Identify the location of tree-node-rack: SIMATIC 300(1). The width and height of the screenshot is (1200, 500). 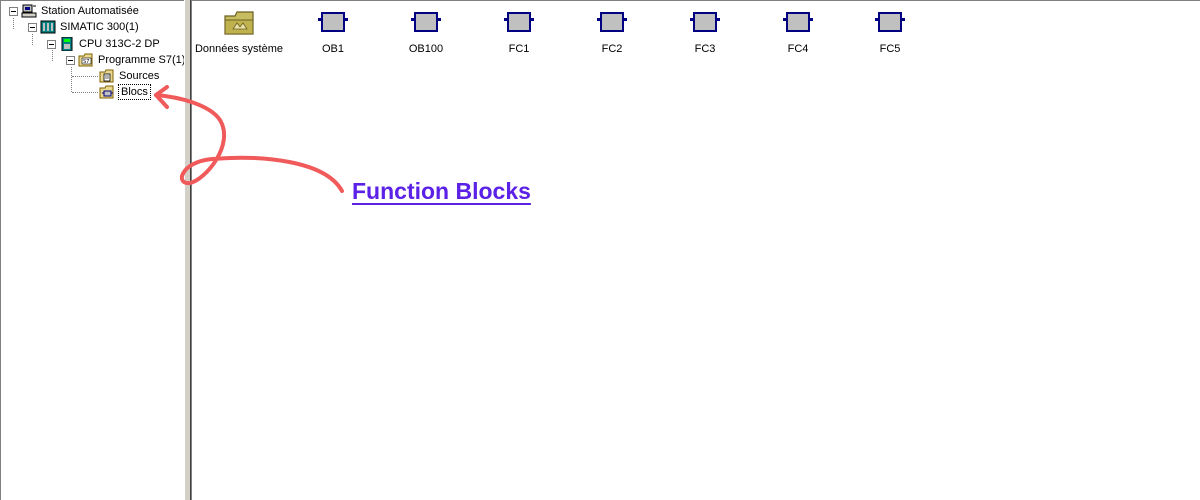
(84, 27).